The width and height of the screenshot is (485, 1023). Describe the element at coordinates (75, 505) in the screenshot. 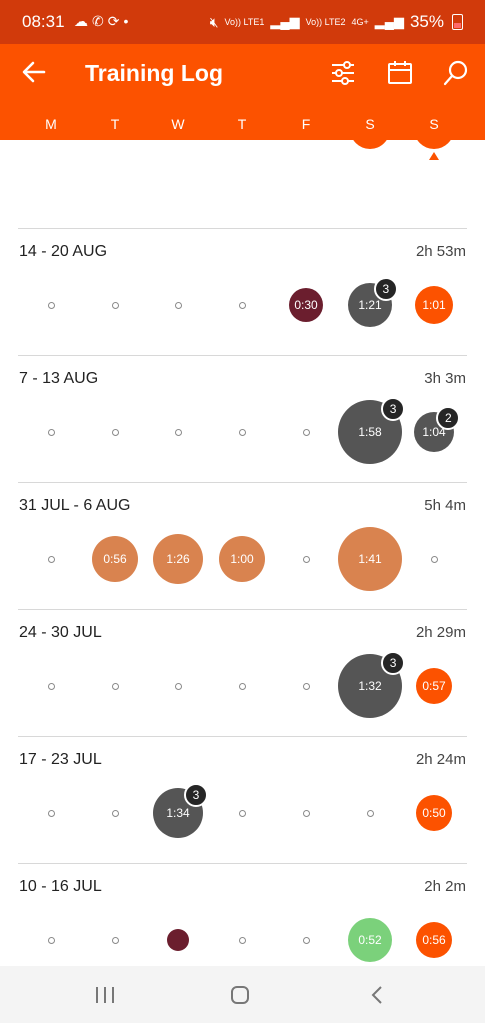

I see `week-range: 31 JUL - 6 AUG` at that location.